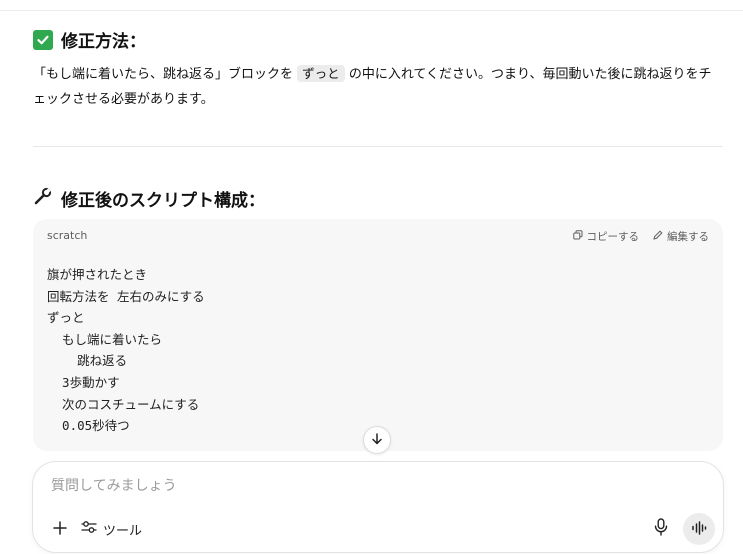 The height and width of the screenshot is (554, 743). I want to click on script-heading: 修正後のスクリプト構成：, so click(149, 198).